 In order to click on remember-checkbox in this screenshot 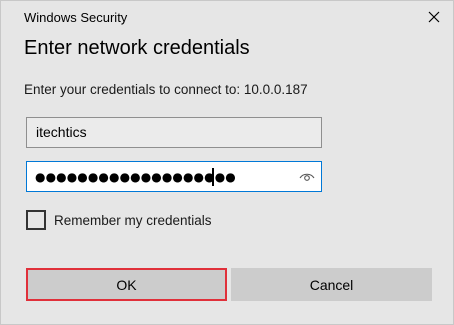, I will do `click(36, 220)`.